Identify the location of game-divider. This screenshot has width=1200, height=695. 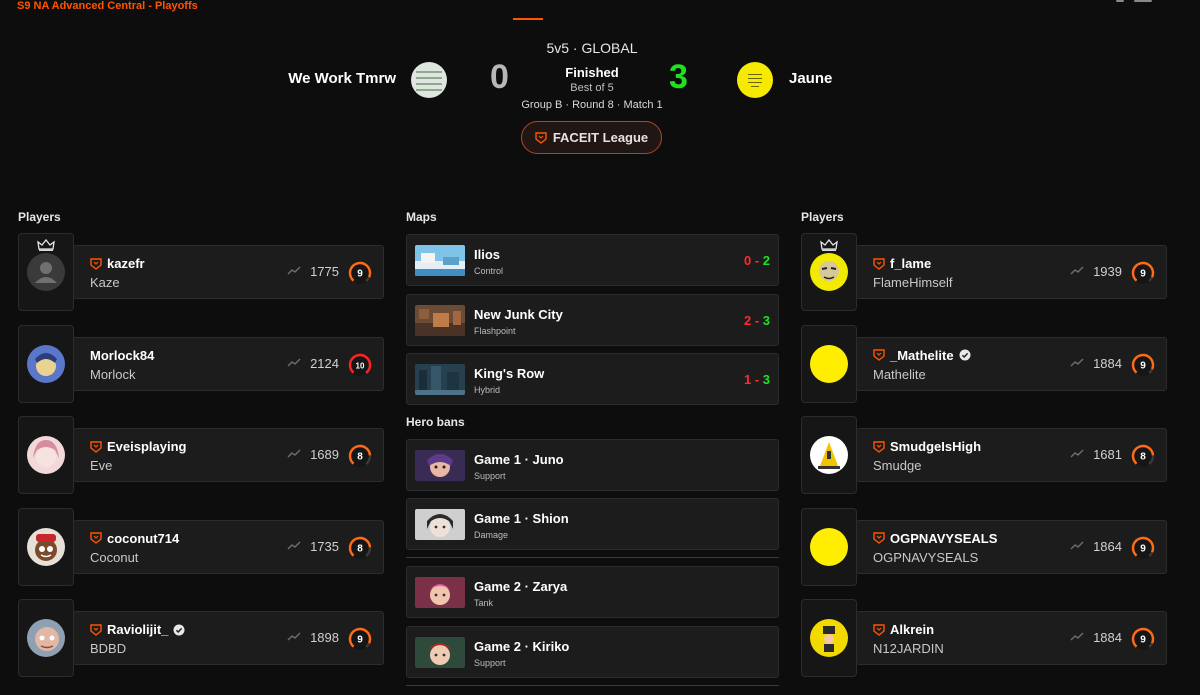
(592, 557).